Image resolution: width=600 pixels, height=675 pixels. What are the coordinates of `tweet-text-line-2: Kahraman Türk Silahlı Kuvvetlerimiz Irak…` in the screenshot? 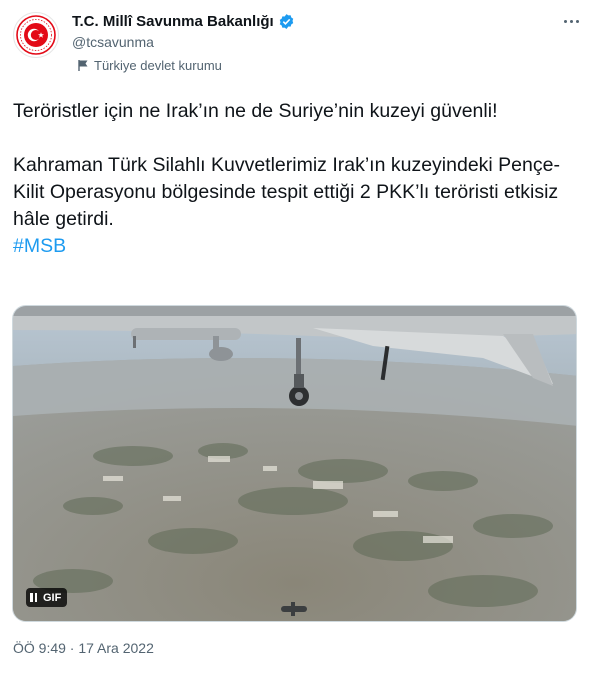 It's located at (286, 192).